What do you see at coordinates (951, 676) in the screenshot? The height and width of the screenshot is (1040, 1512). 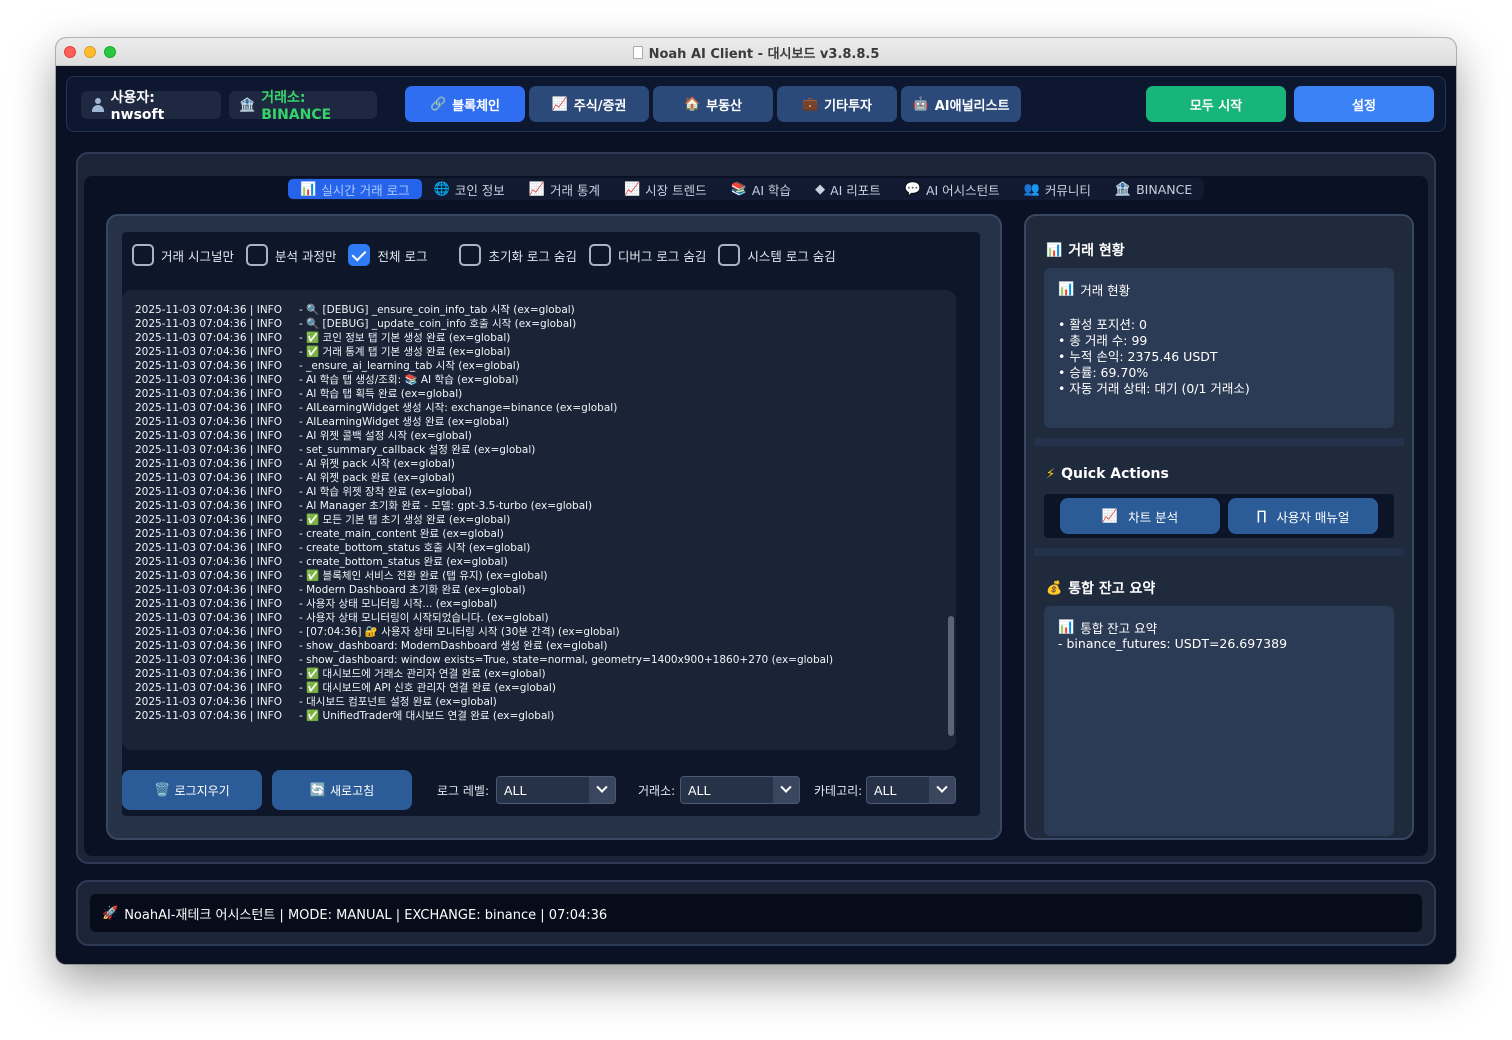 I see `log-scrollbar` at bounding box center [951, 676].